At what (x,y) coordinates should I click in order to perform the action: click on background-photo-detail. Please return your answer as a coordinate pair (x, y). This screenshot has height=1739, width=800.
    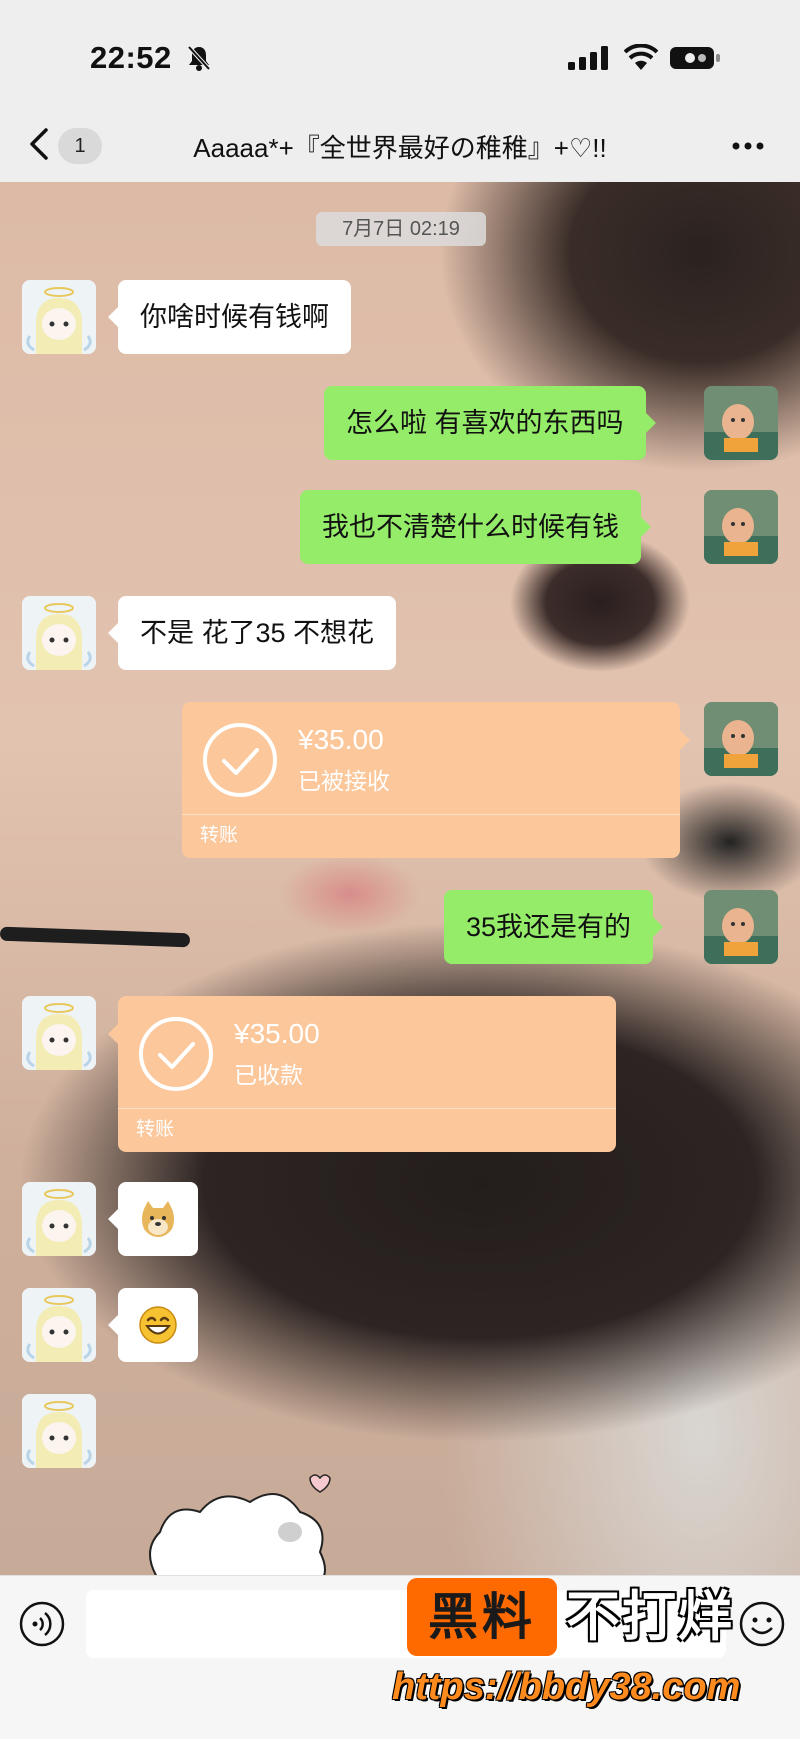
    Looking at the image, I should click on (95, 937).